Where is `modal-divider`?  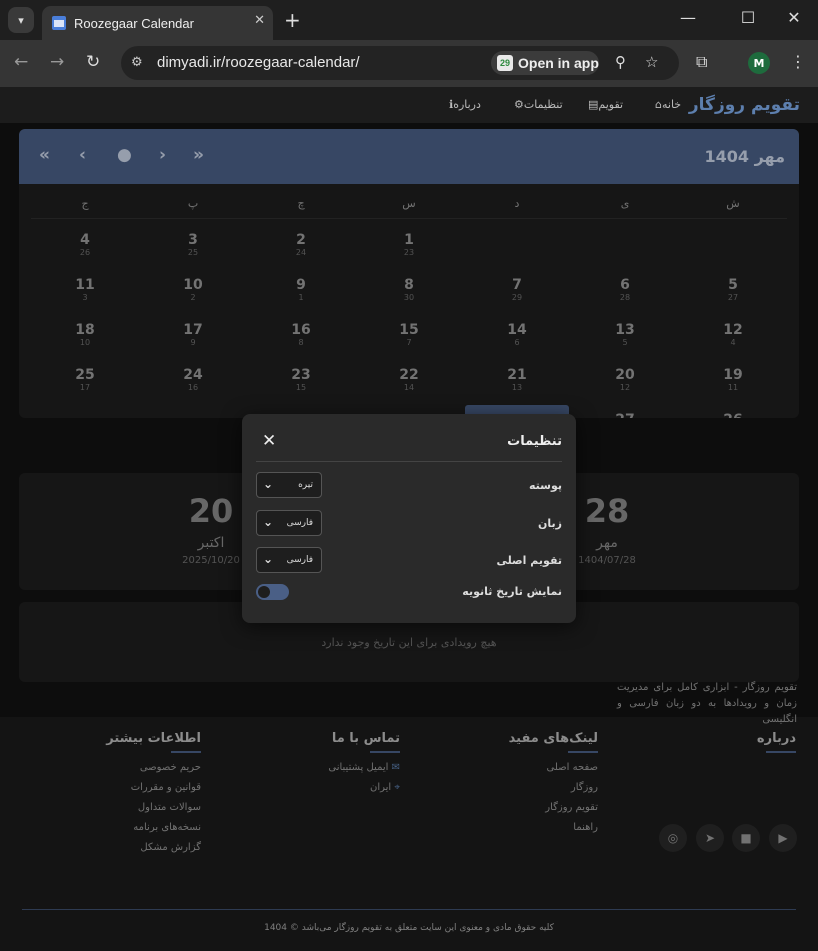
modal-divider is located at coordinates (409, 461).